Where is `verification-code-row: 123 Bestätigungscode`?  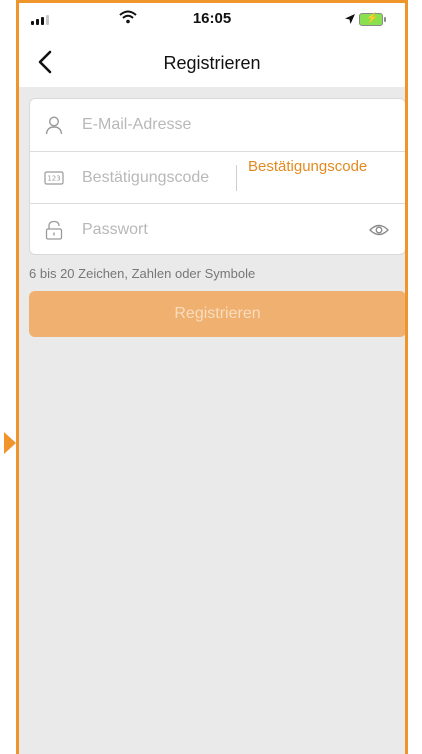 verification-code-row: 123 Bestätigungscode is located at coordinates (217, 177).